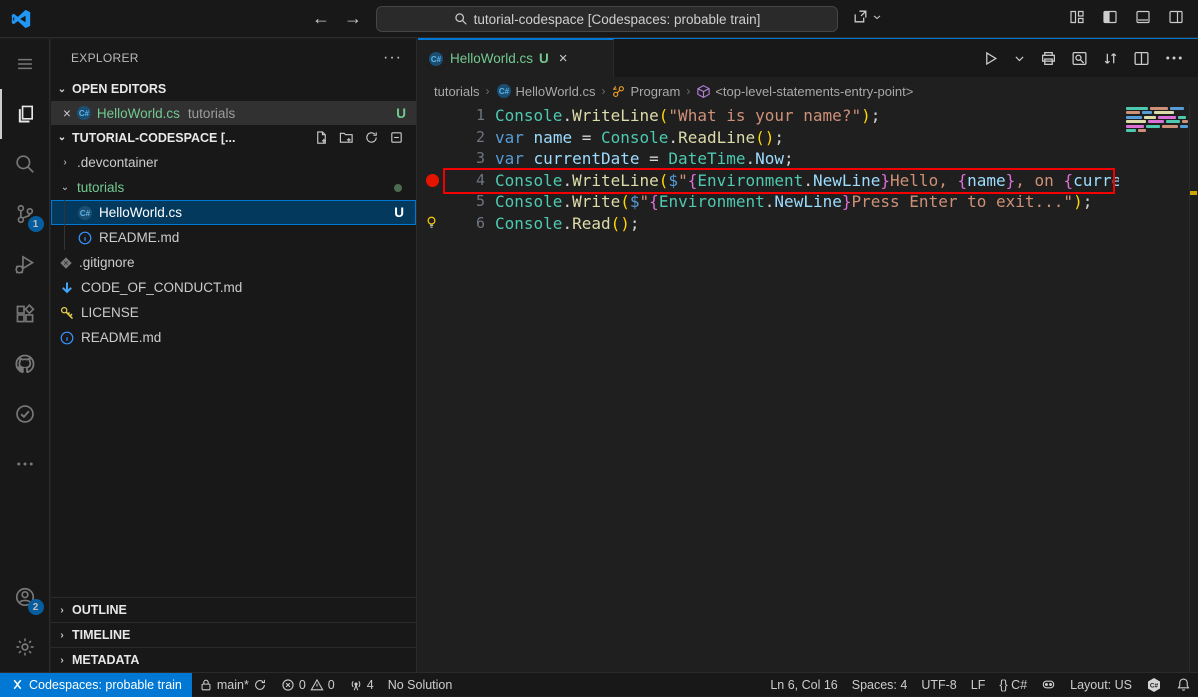  I want to click on activity-item-more, so click(25, 464).